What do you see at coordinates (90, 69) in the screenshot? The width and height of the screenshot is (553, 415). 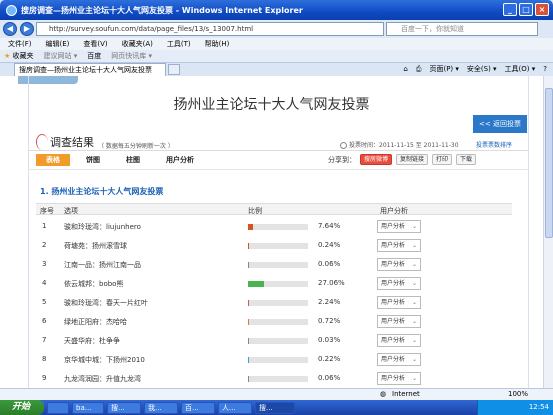 I see `tab-active: 搜房调查—扬州业主论坛十大人气网友投票` at bounding box center [90, 69].